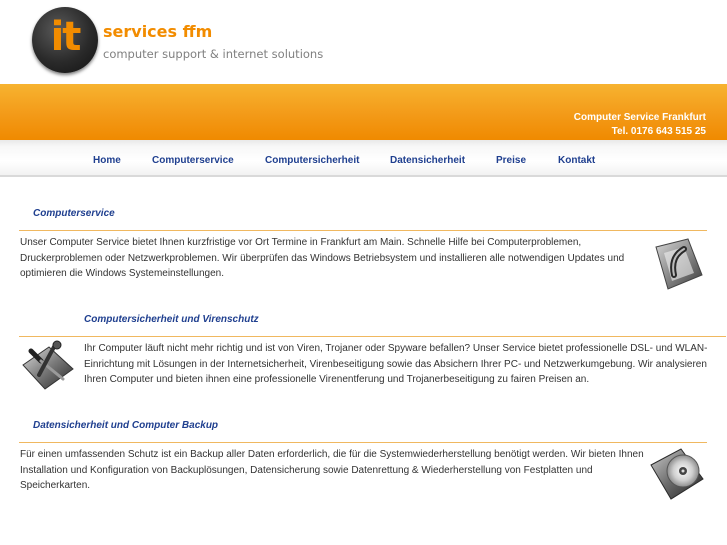 The width and height of the screenshot is (727, 545). I want to click on nav-datensicherheit: Datensicherheit, so click(427, 160).